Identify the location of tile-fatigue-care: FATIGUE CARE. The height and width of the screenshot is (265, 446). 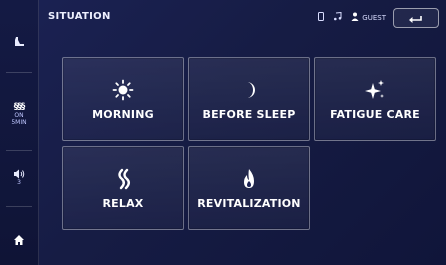
(375, 99).